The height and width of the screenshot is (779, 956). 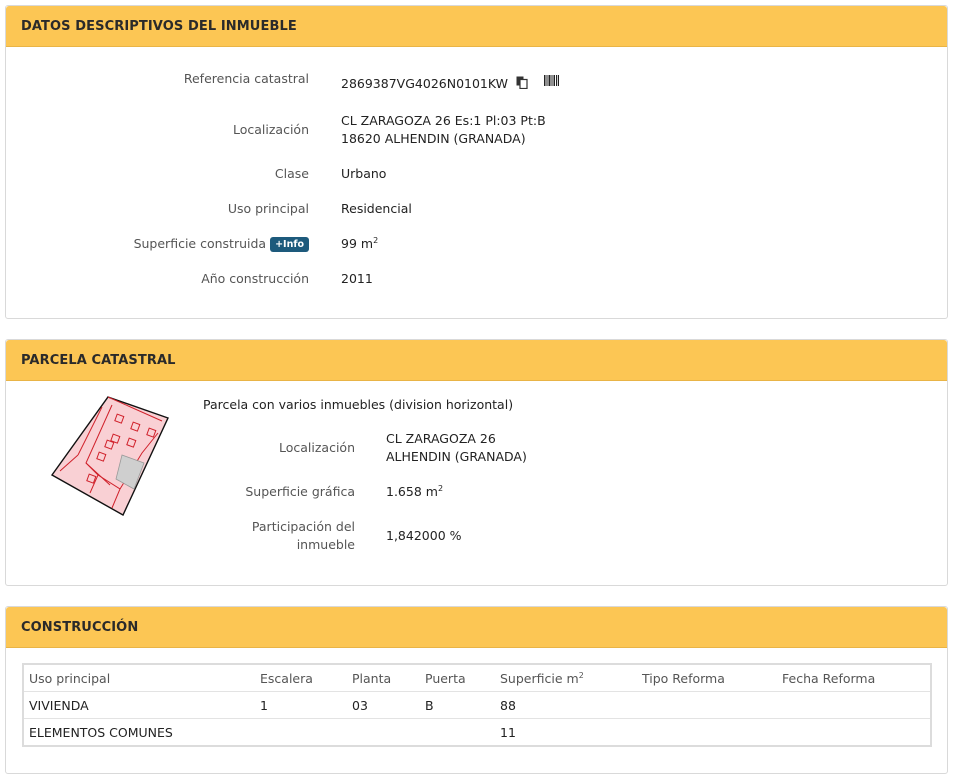 I want to click on col-fecha-reforma: Fecha Reforma, so click(x=854, y=678).